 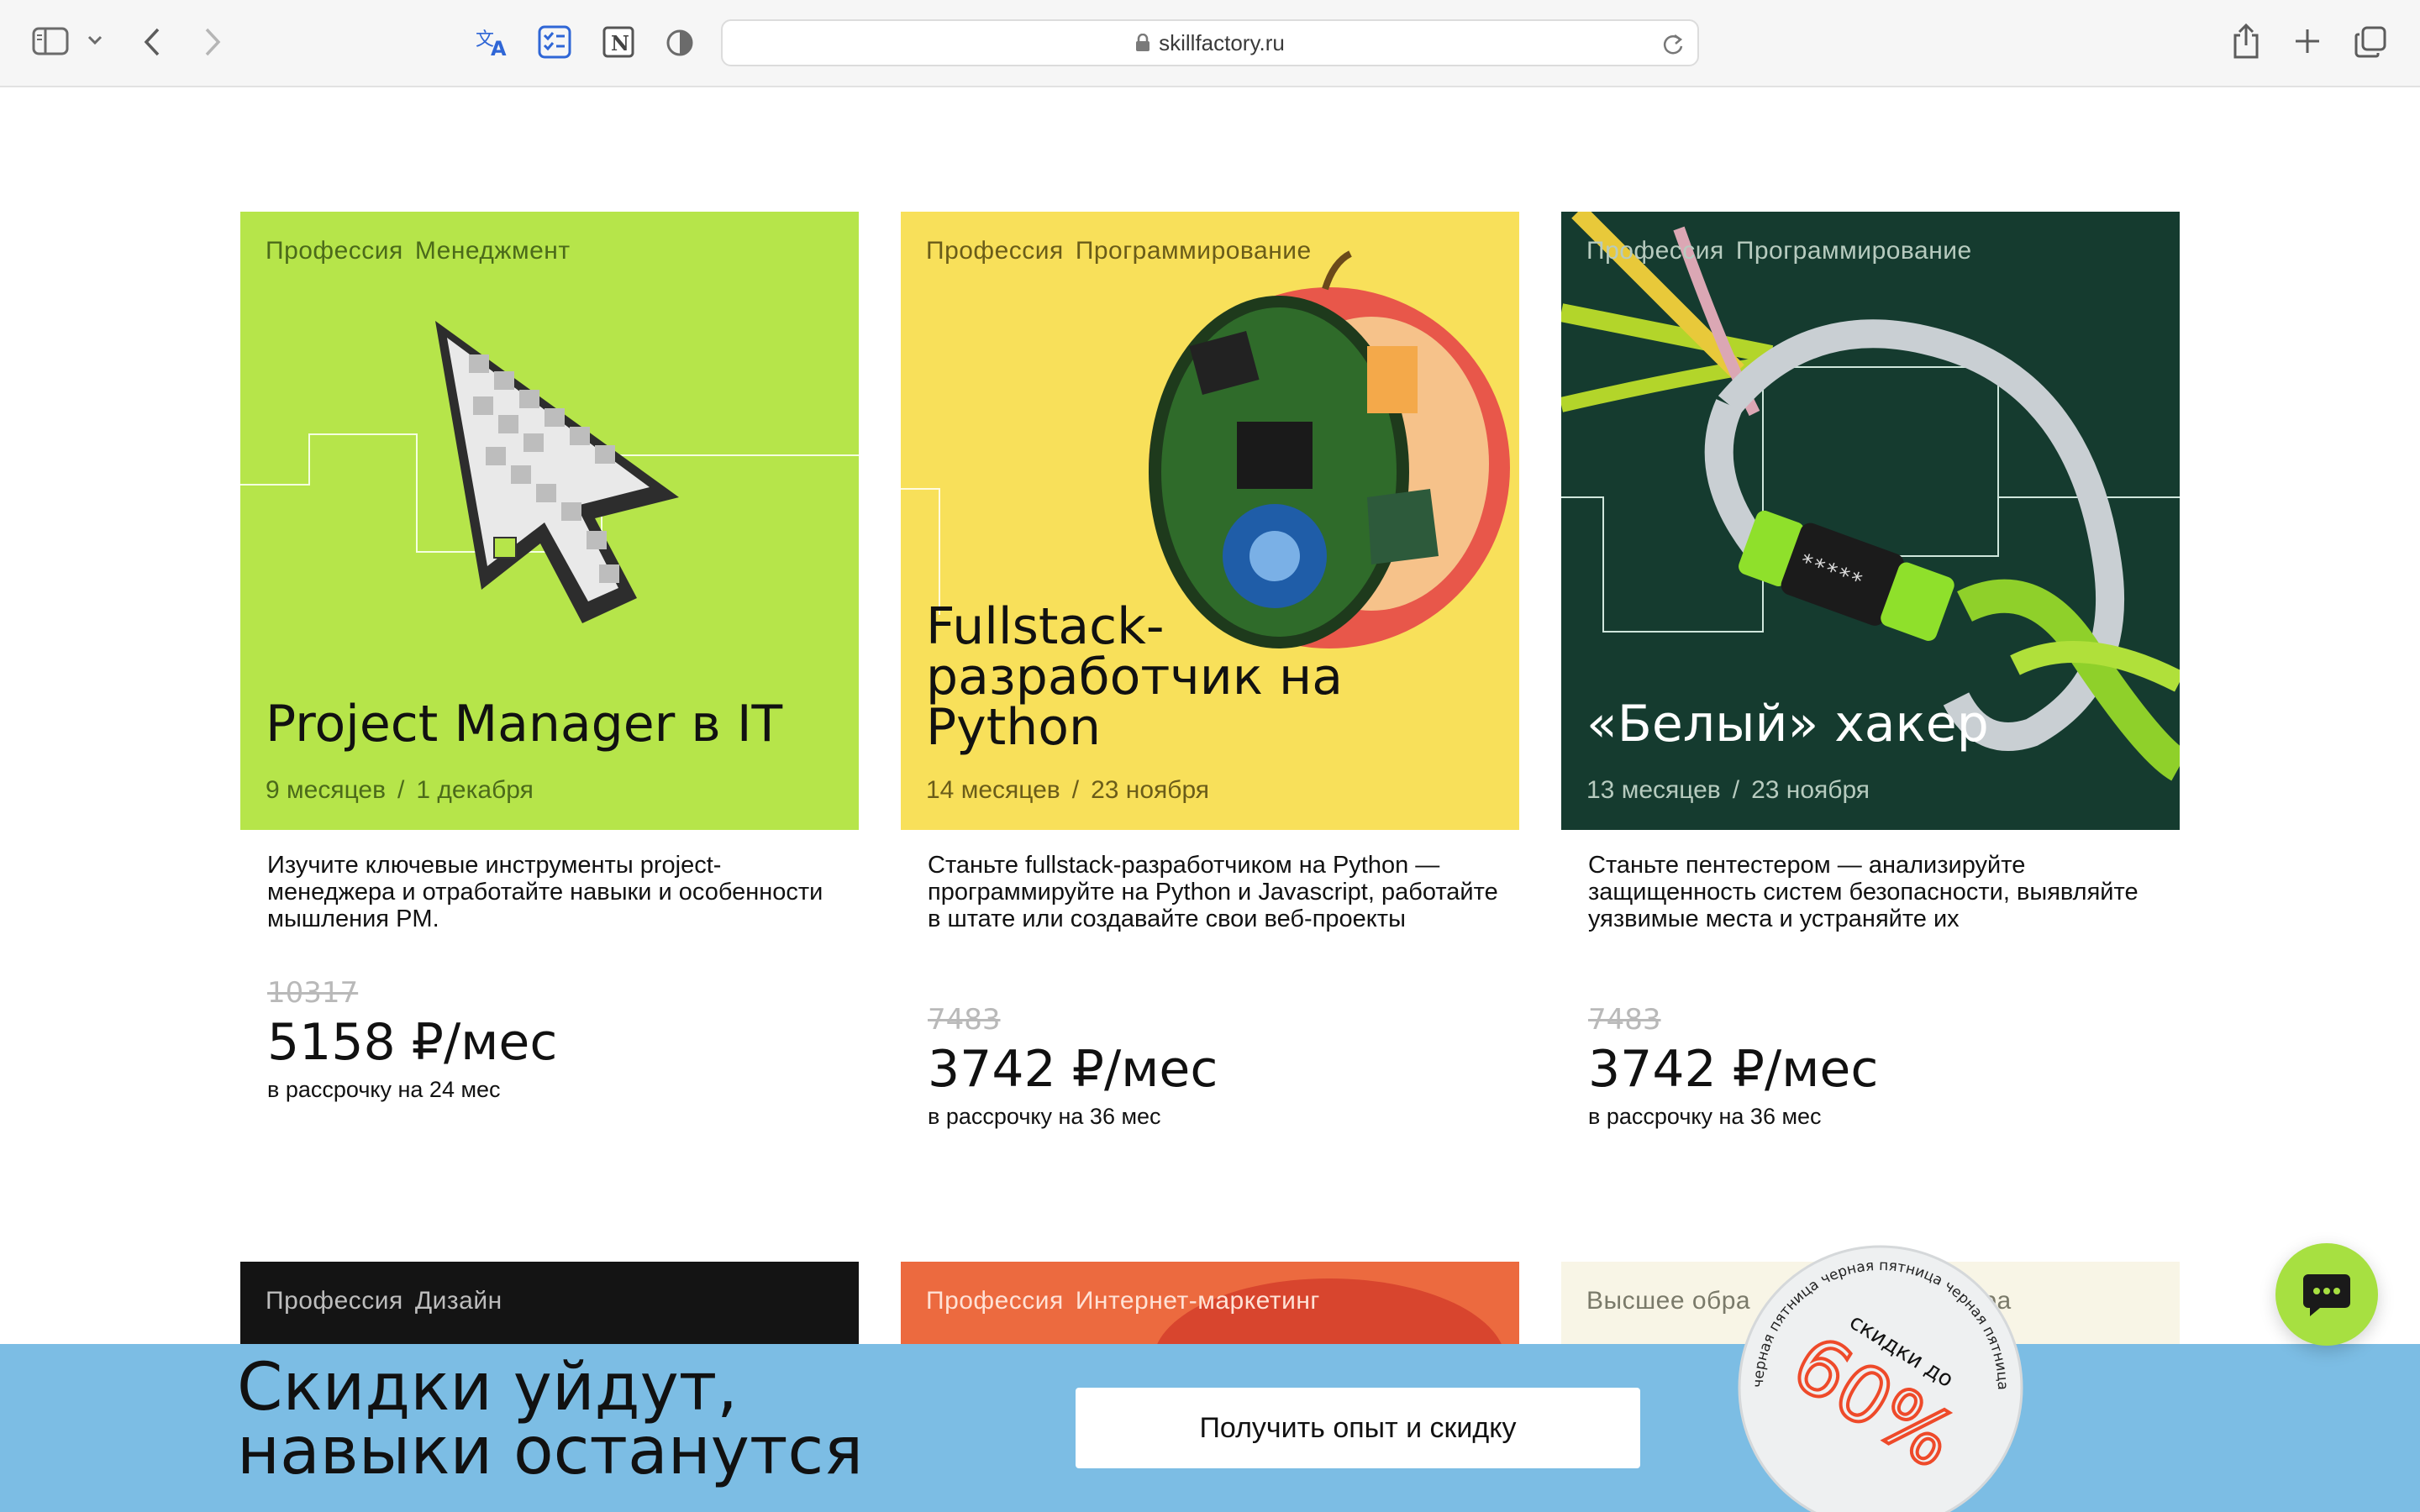 What do you see at coordinates (400, 790) in the screenshot?
I see `card-meta: 9 месяцев/1 декабря` at bounding box center [400, 790].